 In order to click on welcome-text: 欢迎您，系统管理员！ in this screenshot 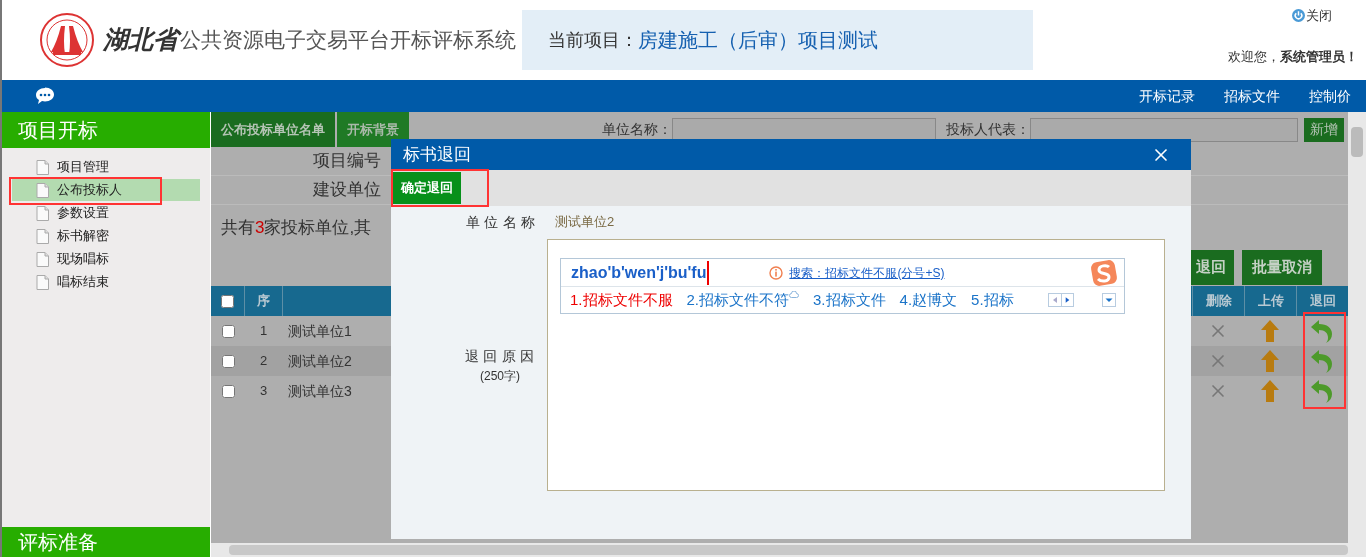, I will do `click(1293, 56)`.